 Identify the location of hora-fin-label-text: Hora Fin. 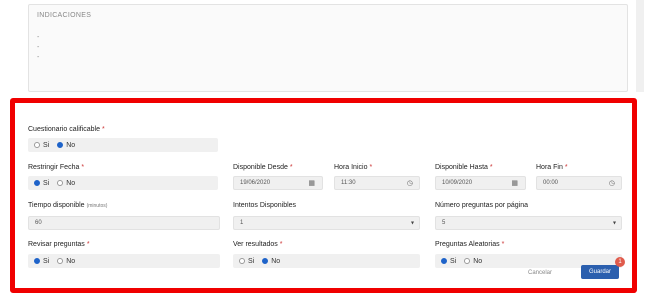
(549, 167).